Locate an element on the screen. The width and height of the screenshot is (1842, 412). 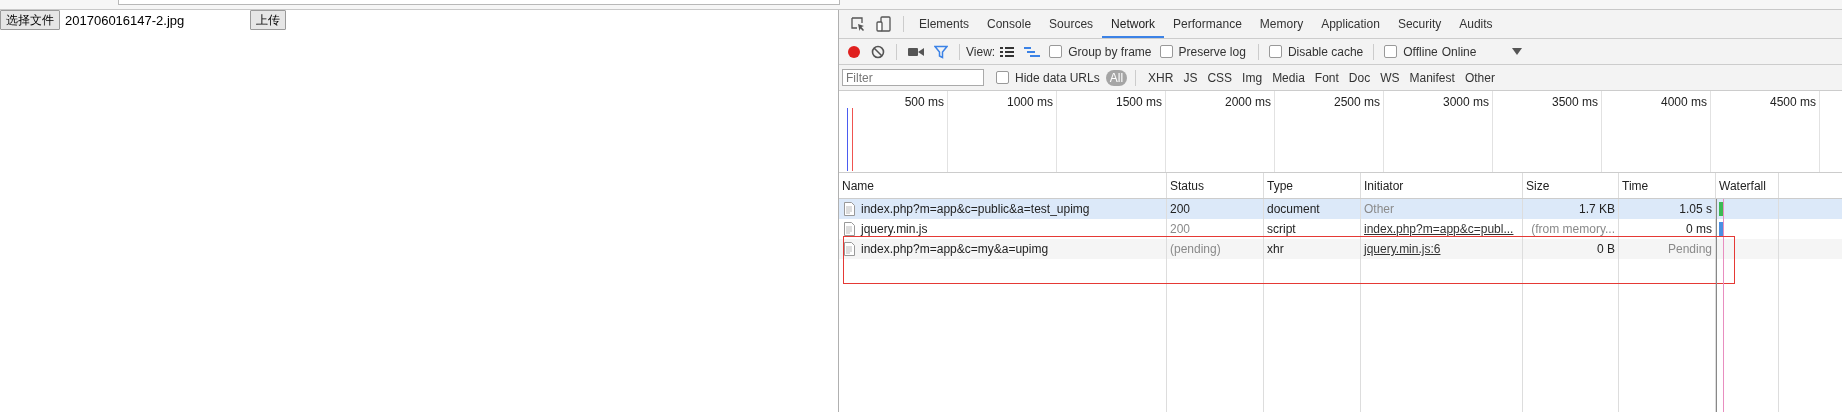
file-name: 201706016147-2.jpg is located at coordinates (125, 20).